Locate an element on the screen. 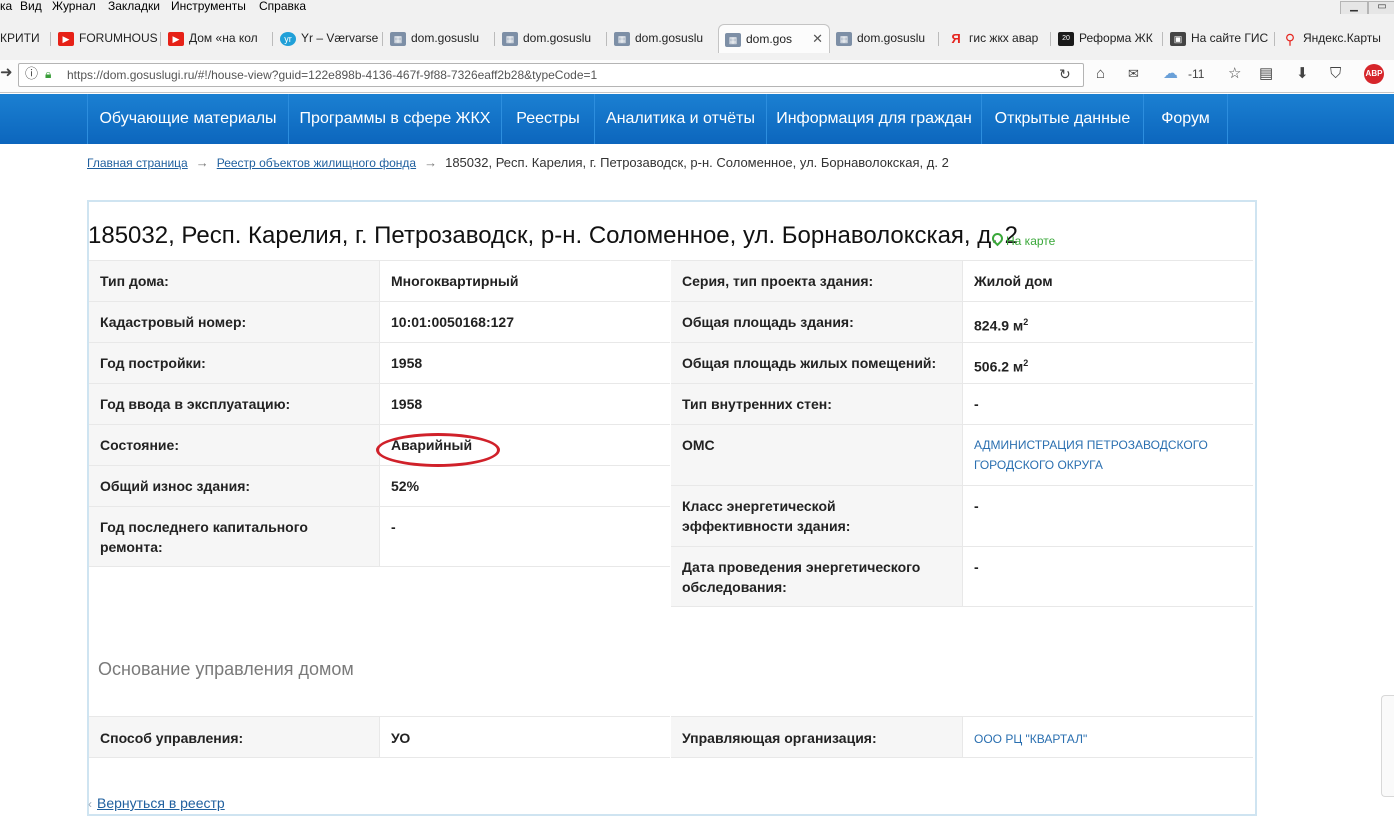 This screenshot has height=829, width=1394. adblock-icon: ABP is located at coordinates (1374, 74).